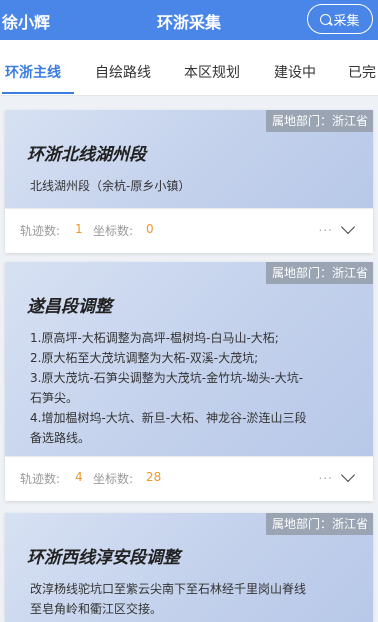 The width and height of the screenshot is (378, 622). I want to click on tab-bar: 环浙主线 自绘路线 本区规划 建设中 已完, so click(189, 68).